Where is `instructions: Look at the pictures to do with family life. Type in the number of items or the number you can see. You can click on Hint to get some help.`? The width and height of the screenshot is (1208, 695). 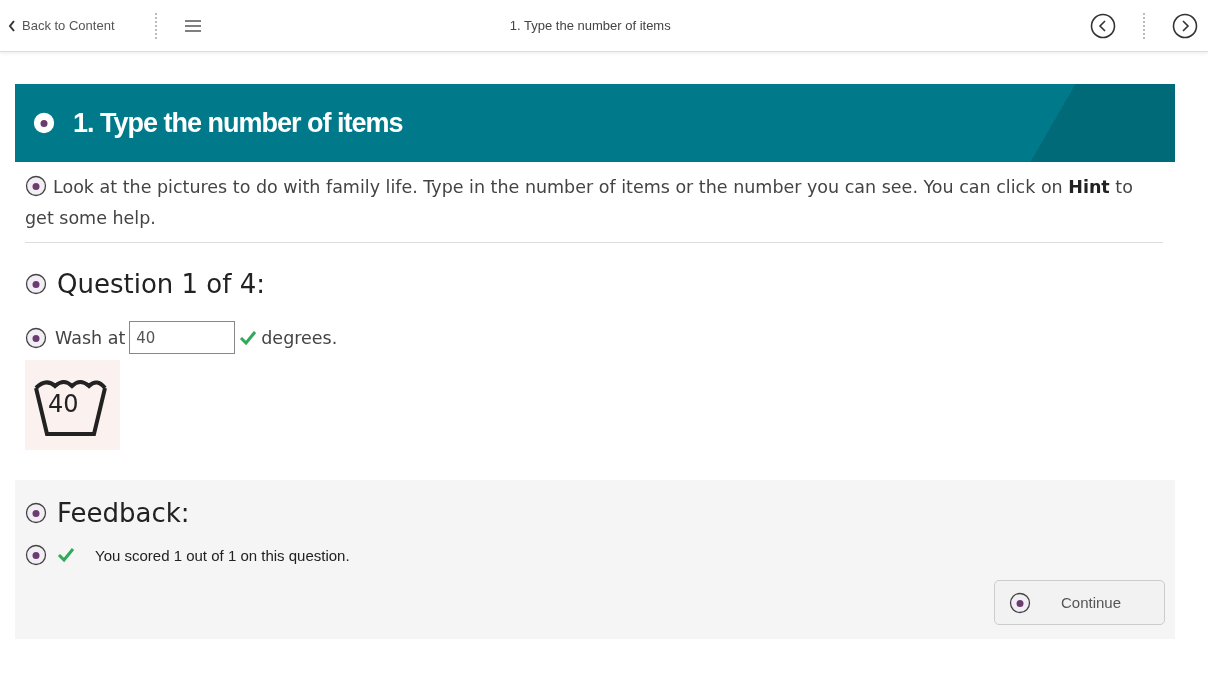 instructions: Look at the pictures to do with family life. Type in the number of items or the number you can see. You can click on Hint to get some help. is located at coordinates (594, 208).